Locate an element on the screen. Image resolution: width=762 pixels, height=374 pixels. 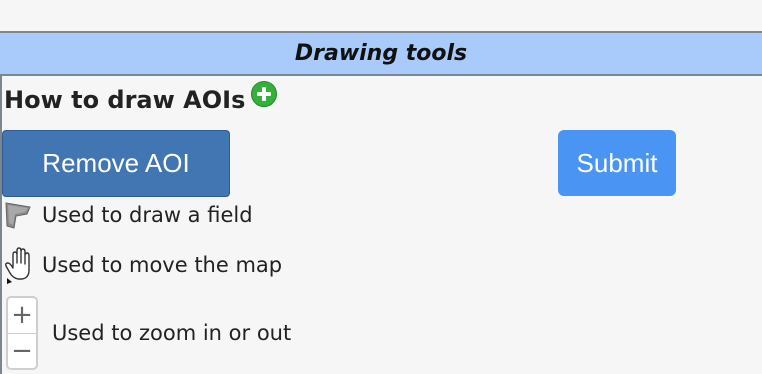
submit-button: Submit is located at coordinates (617, 163).